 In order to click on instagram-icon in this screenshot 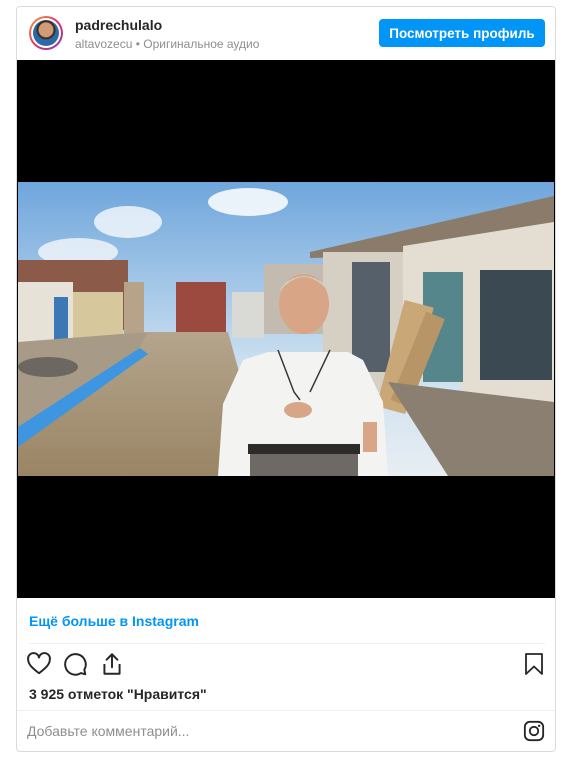, I will do `click(534, 731)`.